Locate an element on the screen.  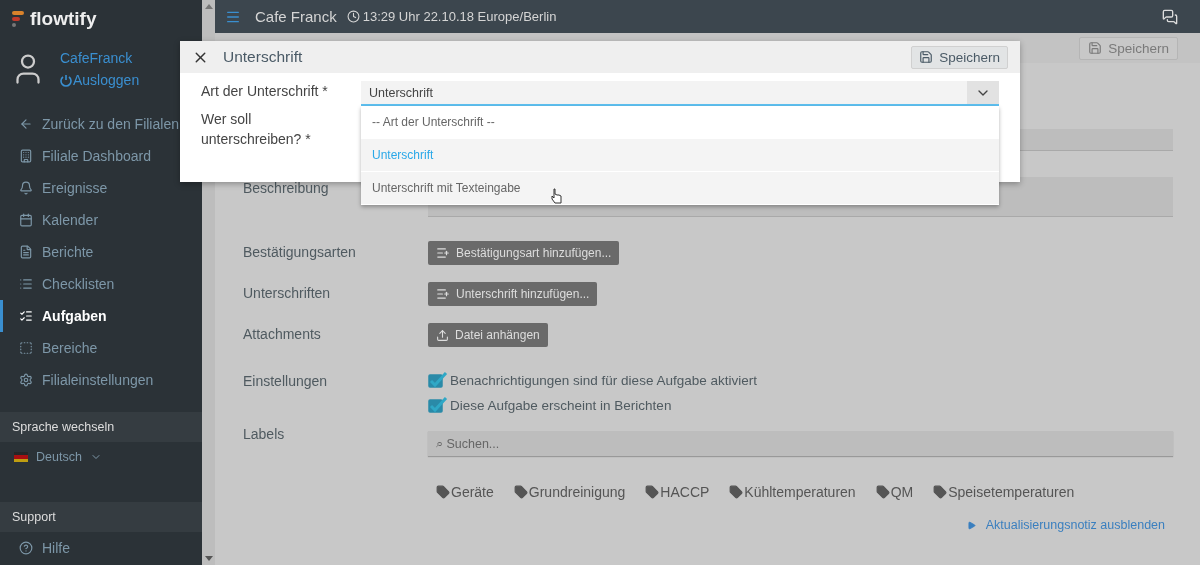
dropdown-option: Unterschrift is located at coordinates (680, 155).